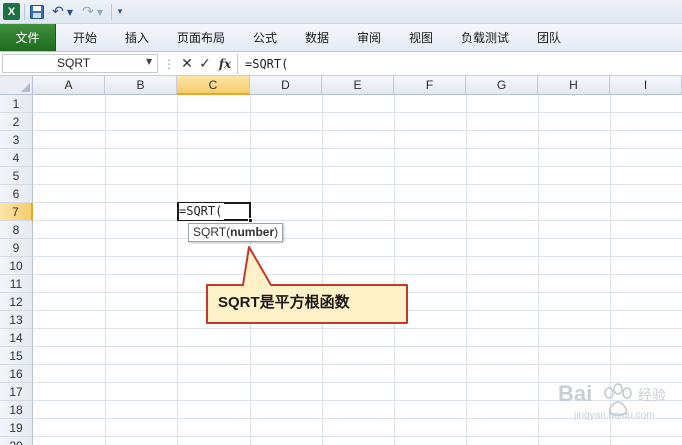  Describe the element at coordinates (16, 104) in the screenshot. I see `row-header: 1` at that location.